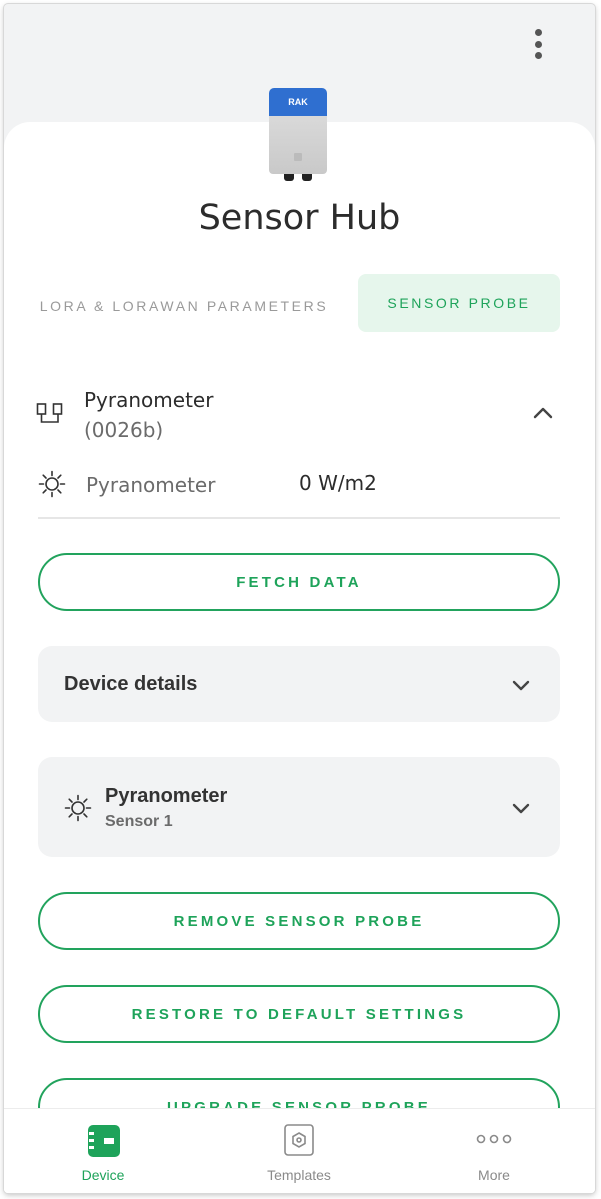  What do you see at coordinates (299, 218) in the screenshot?
I see `page-title: Sensor Hub` at bounding box center [299, 218].